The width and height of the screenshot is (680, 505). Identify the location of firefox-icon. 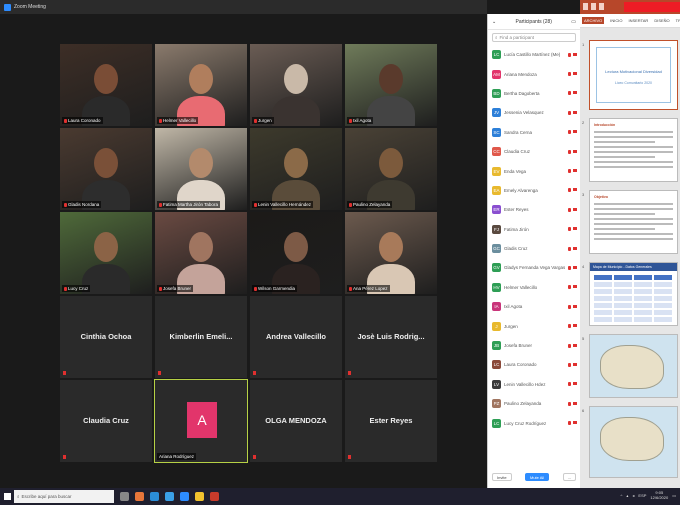
(139, 496).